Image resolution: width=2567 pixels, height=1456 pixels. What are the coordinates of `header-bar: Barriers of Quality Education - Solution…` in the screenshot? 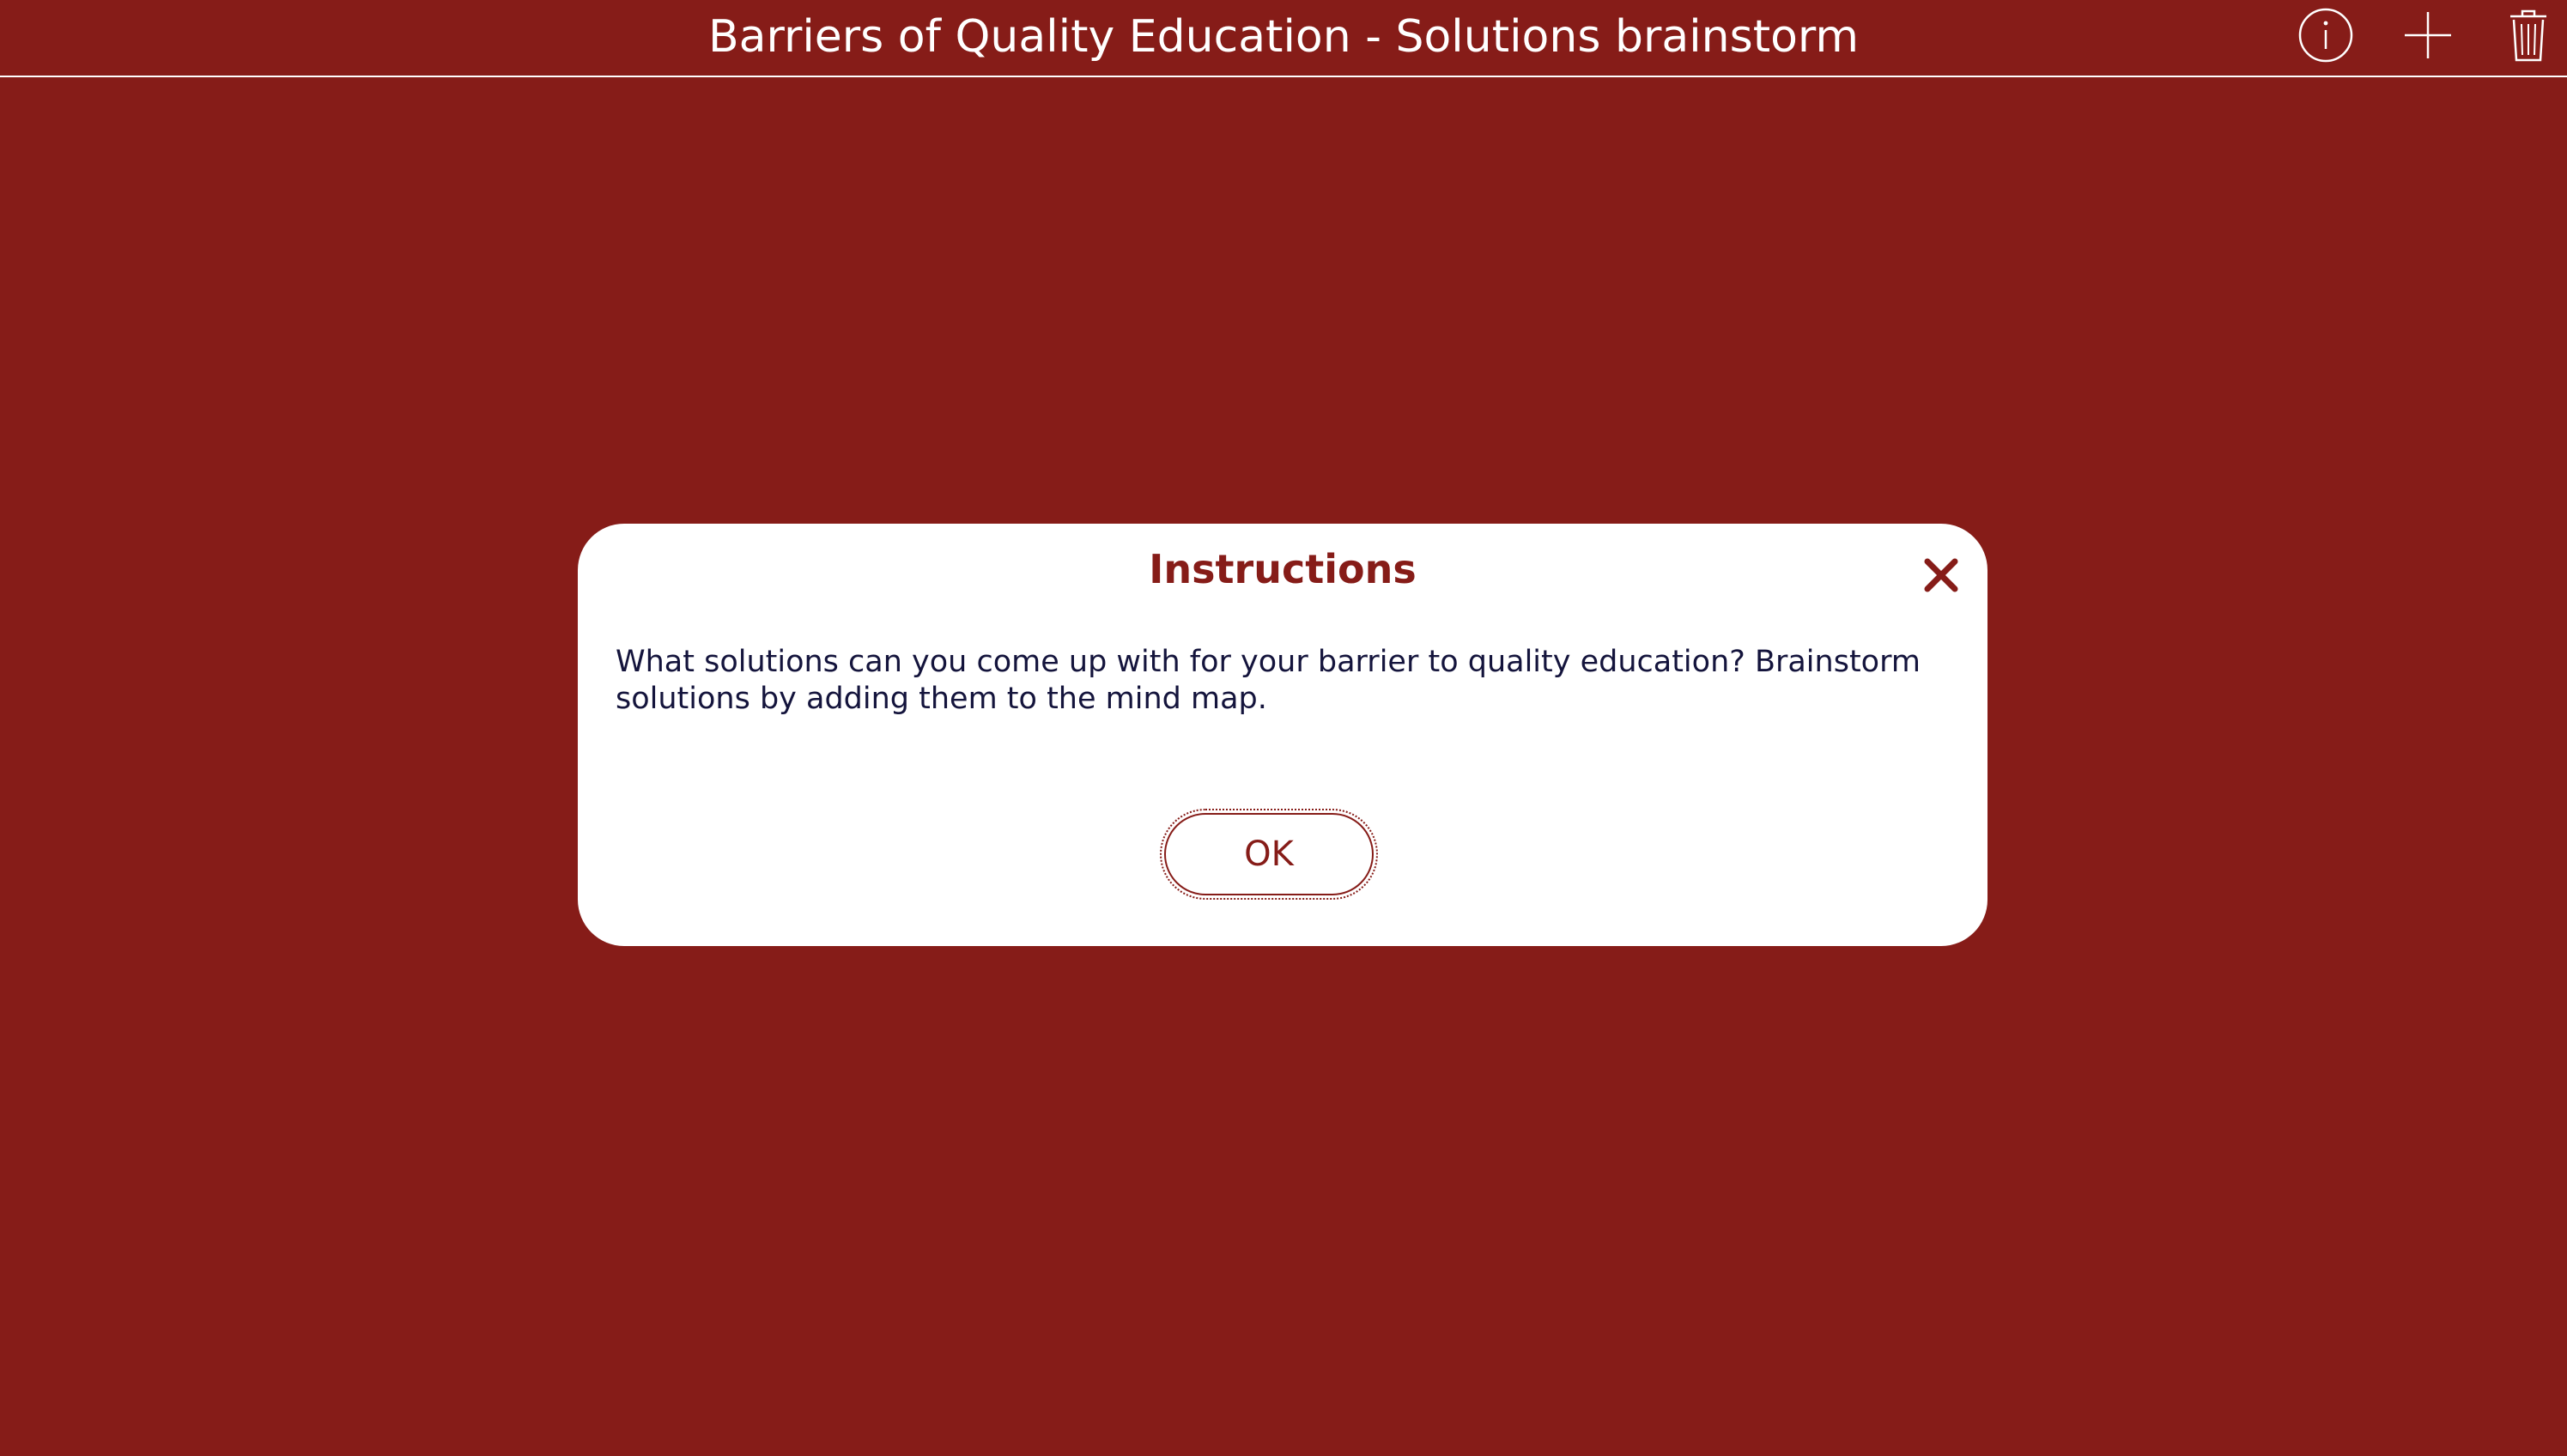 It's located at (1284, 38).